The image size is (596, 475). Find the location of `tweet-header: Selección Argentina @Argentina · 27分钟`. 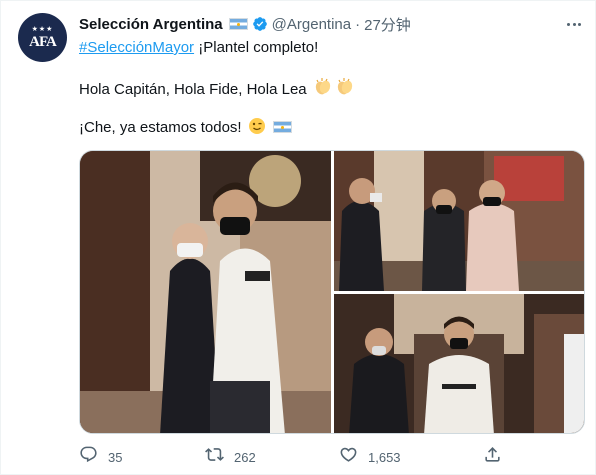

tweet-header: Selección Argentina @Argentina · 27分钟 is located at coordinates (245, 24).